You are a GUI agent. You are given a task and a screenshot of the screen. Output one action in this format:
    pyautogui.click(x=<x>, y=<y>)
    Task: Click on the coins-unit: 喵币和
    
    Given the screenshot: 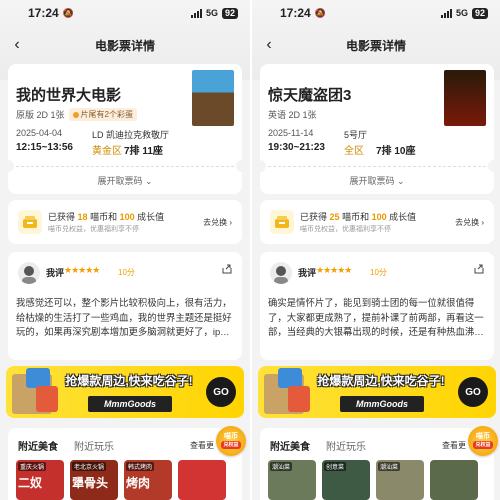 What is the action you would take?
    pyautogui.click(x=104, y=217)
    